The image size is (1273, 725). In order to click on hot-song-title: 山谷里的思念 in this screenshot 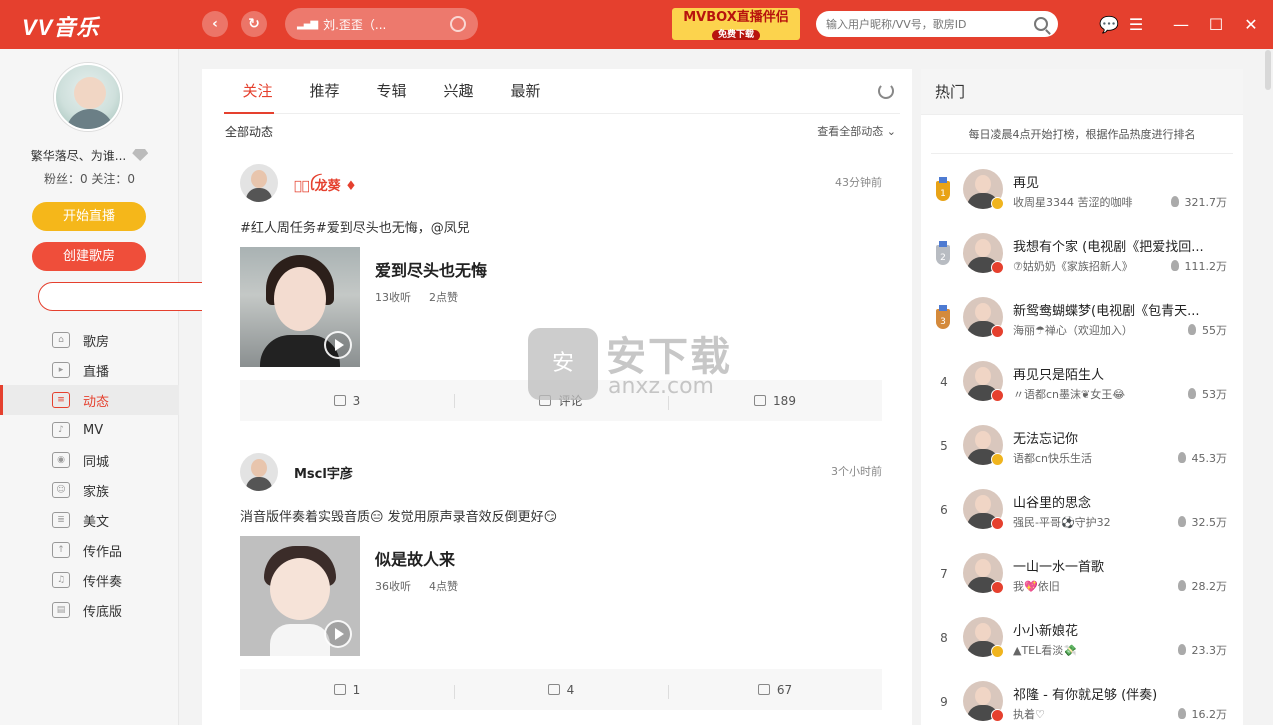, I will do `click(1115, 501)`.